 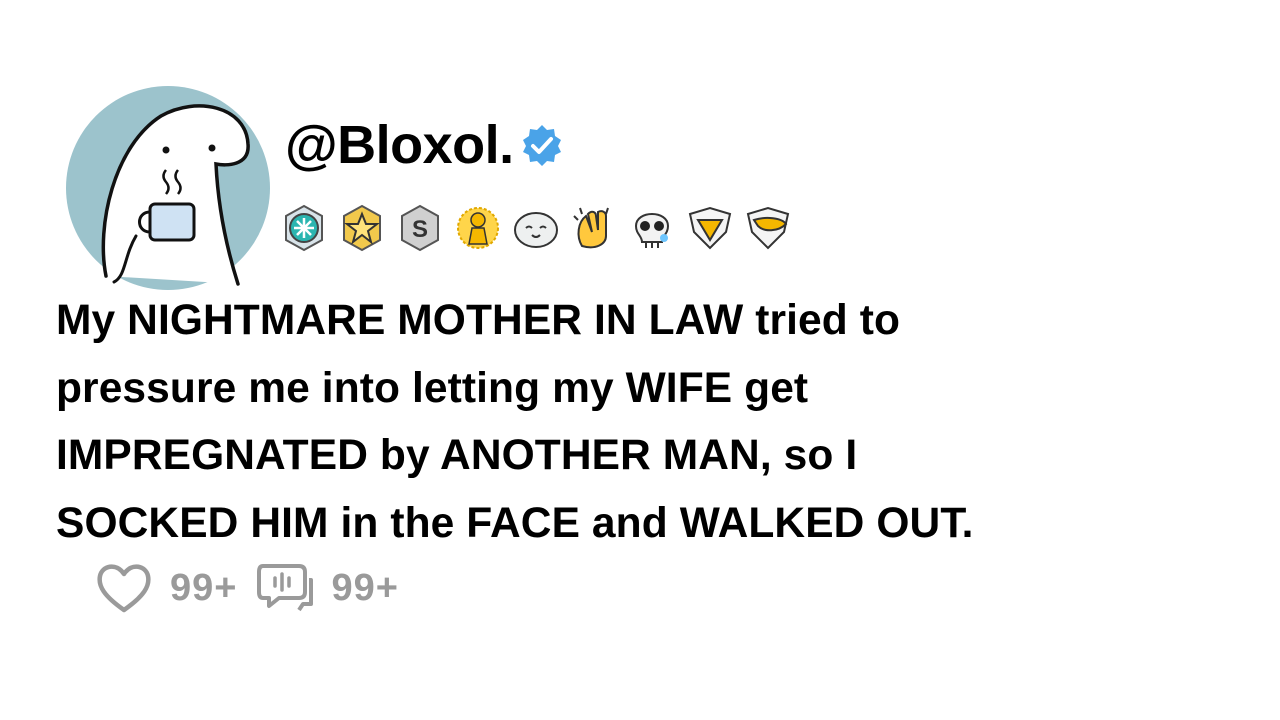 I want to click on gold-award-icon, so click(x=478, y=228).